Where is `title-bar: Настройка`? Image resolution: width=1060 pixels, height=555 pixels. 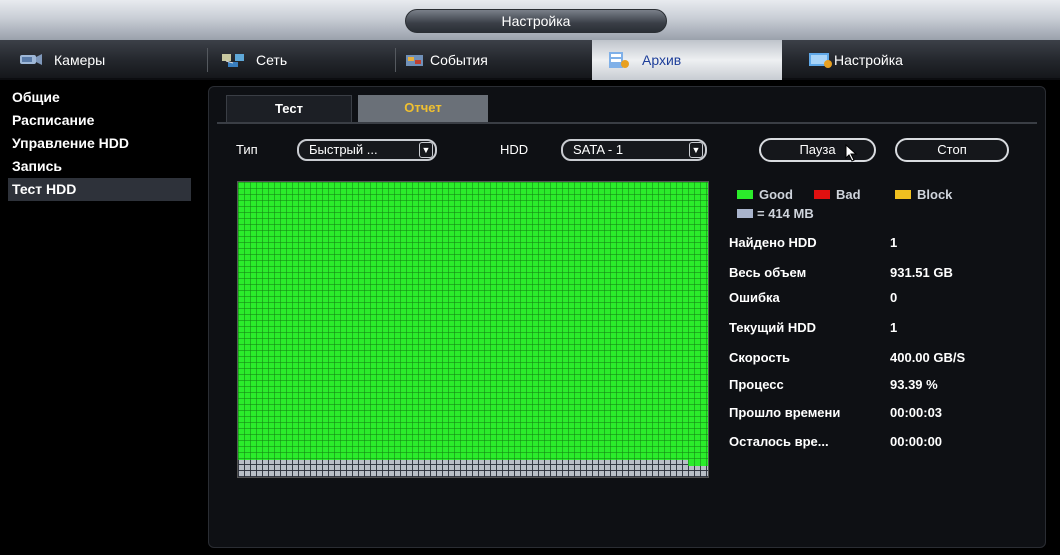 title-bar: Настройка is located at coordinates (530, 20).